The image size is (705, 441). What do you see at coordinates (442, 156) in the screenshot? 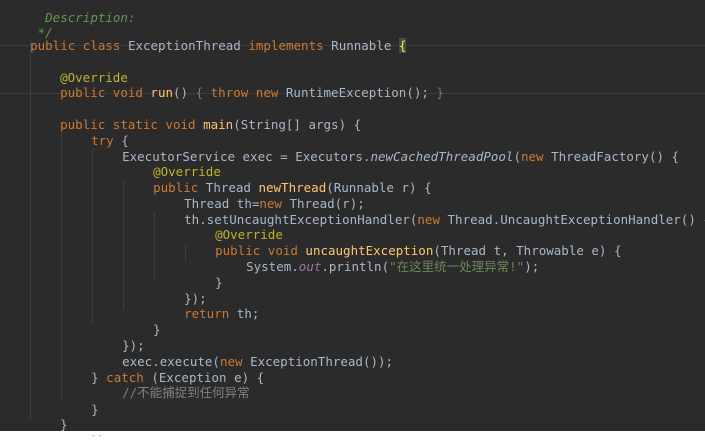
I see `static-method-call: newCachedThreadPool` at bounding box center [442, 156].